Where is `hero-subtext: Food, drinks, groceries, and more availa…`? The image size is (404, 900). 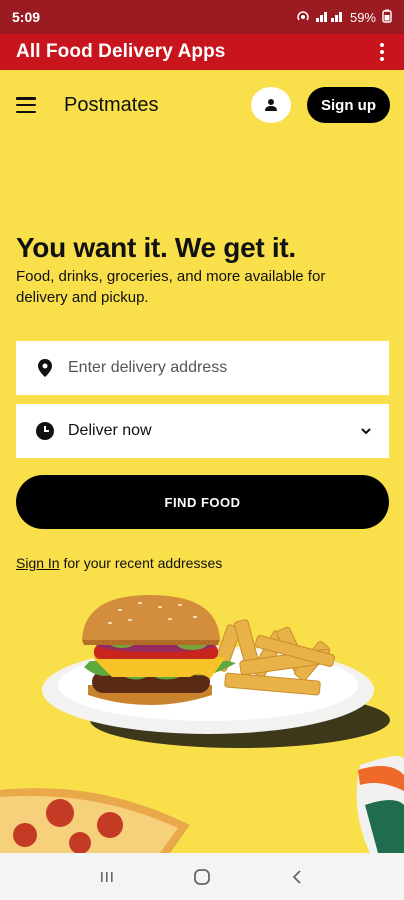
hero-subtext: Food, drinks, groceries, and more availa… is located at coordinates (171, 287).